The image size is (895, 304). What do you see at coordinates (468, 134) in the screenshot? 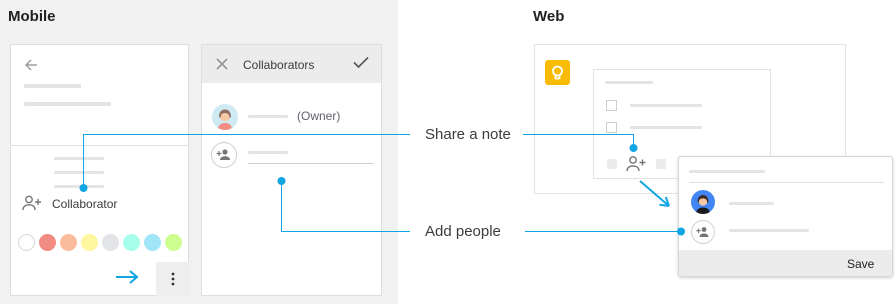
I see `callout-share-note: Share a note` at bounding box center [468, 134].